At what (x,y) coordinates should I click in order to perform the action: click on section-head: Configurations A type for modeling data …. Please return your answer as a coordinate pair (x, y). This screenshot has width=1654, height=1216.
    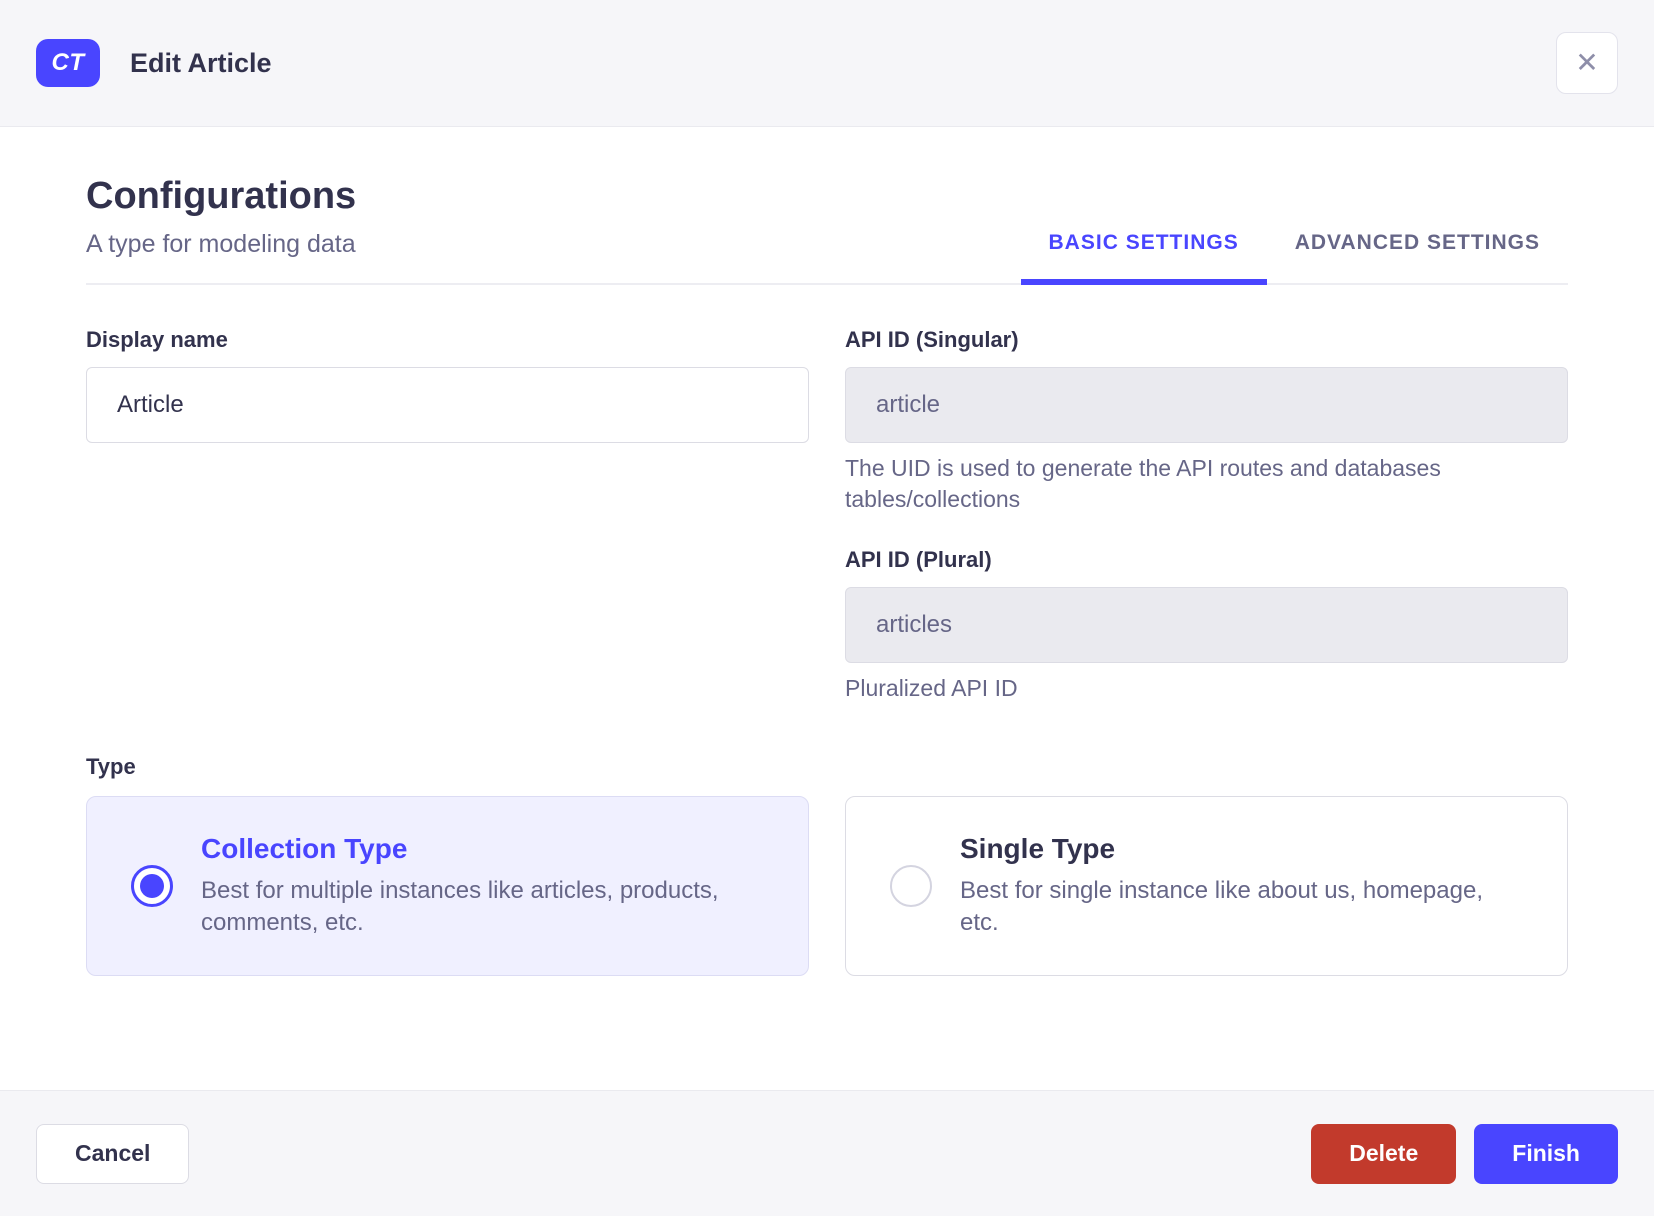
    Looking at the image, I should click on (827, 230).